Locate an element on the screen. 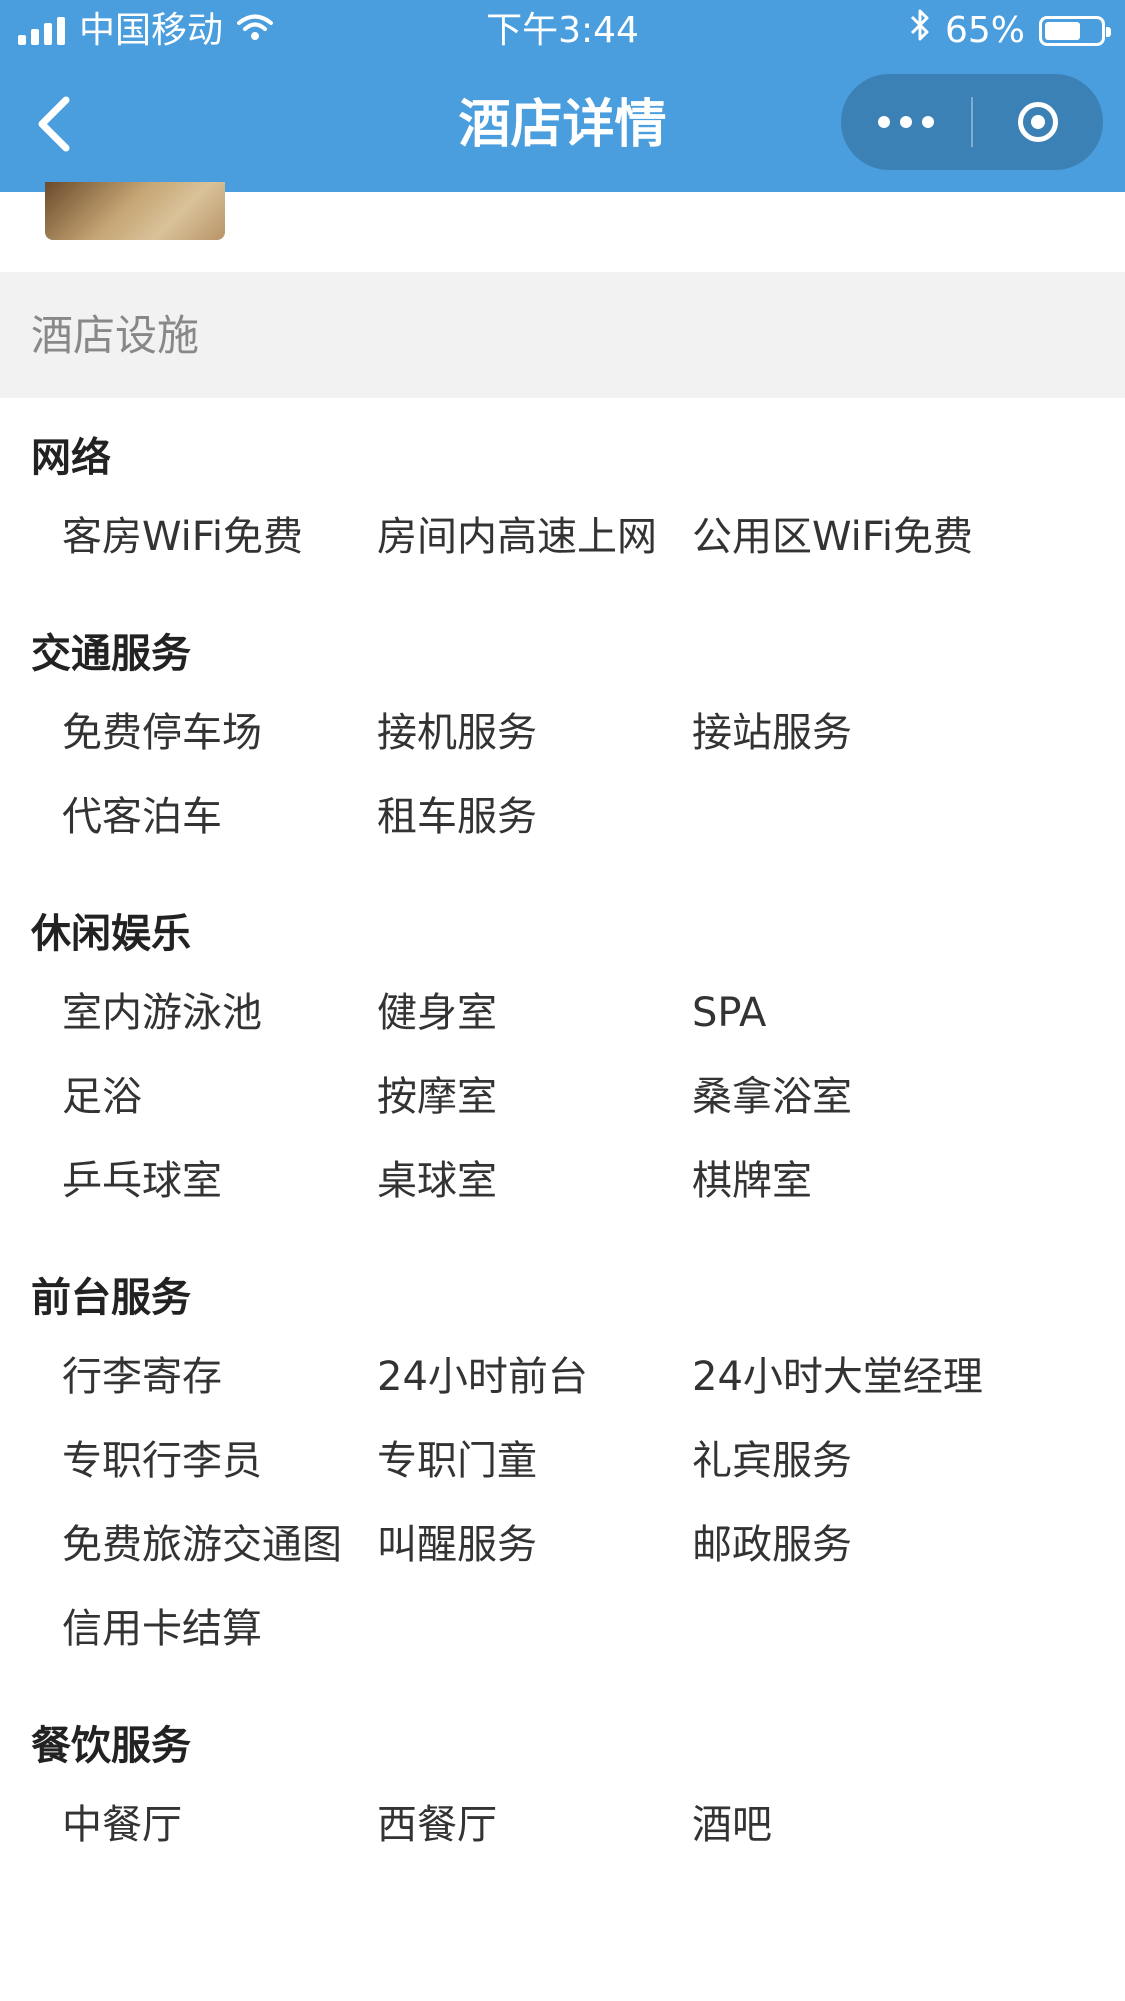 Image resolution: width=1125 pixels, height=2001 pixels. more-button is located at coordinates (906, 122).